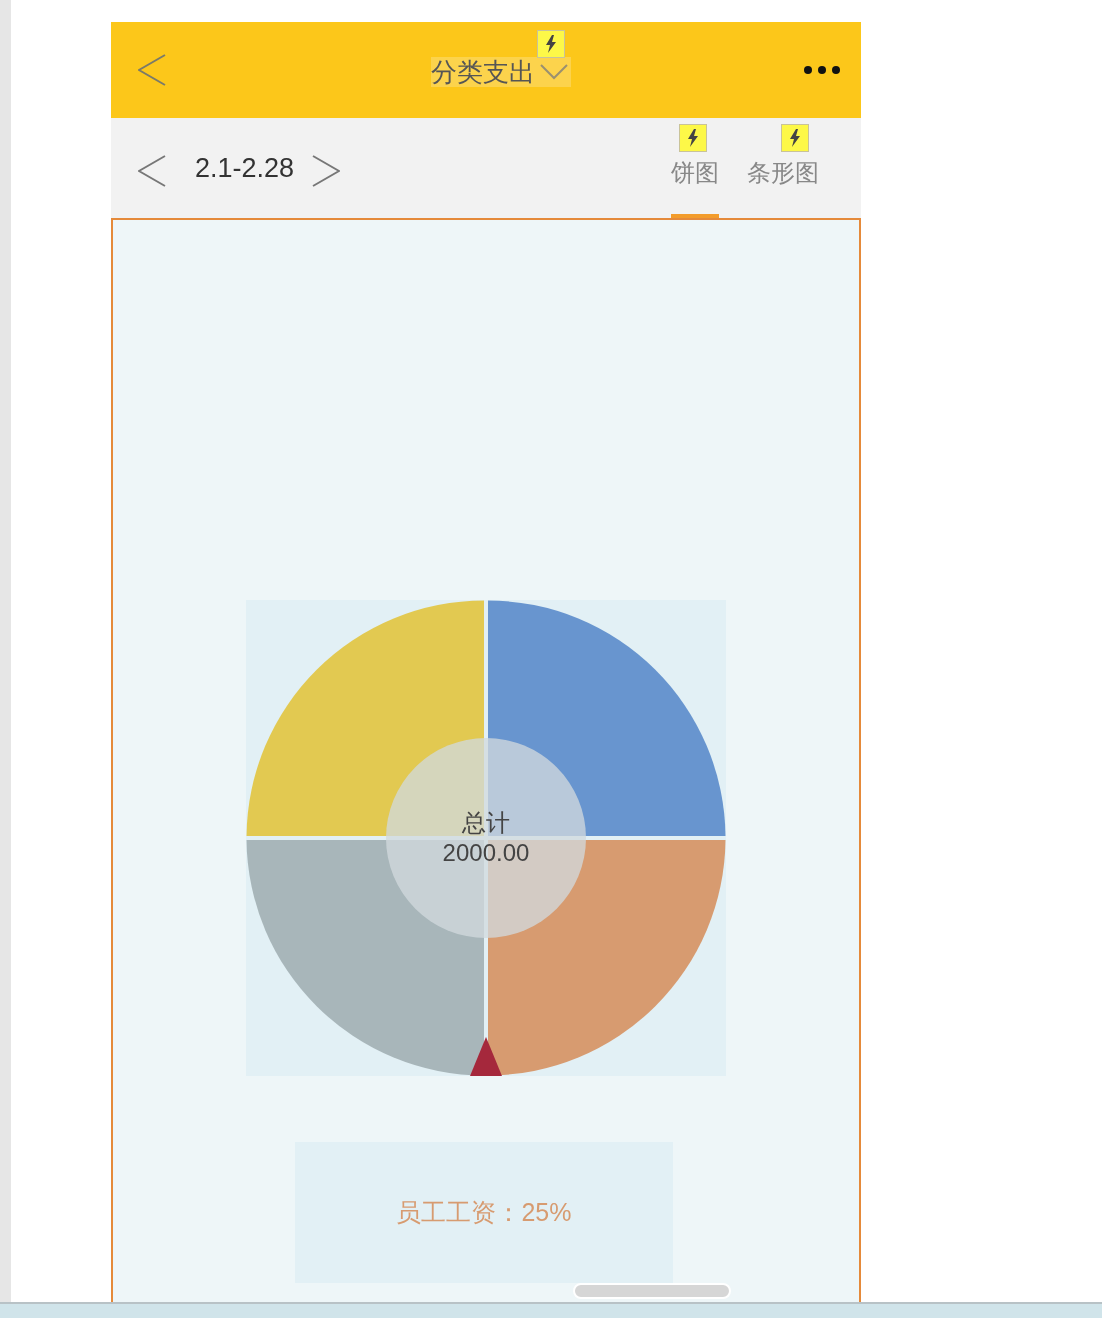 The width and height of the screenshot is (1102, 1318). I want to click on chevron-right-icon, so click(326, 171).